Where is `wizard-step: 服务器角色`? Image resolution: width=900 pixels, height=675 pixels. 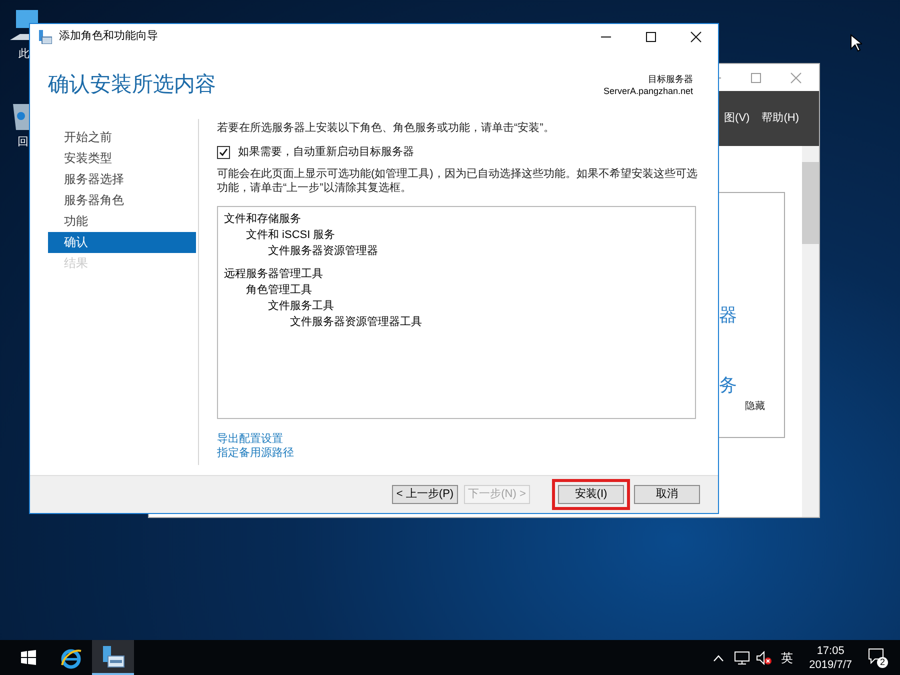
wizard-step: 服务器角色 is located at coordinates (122, 200).